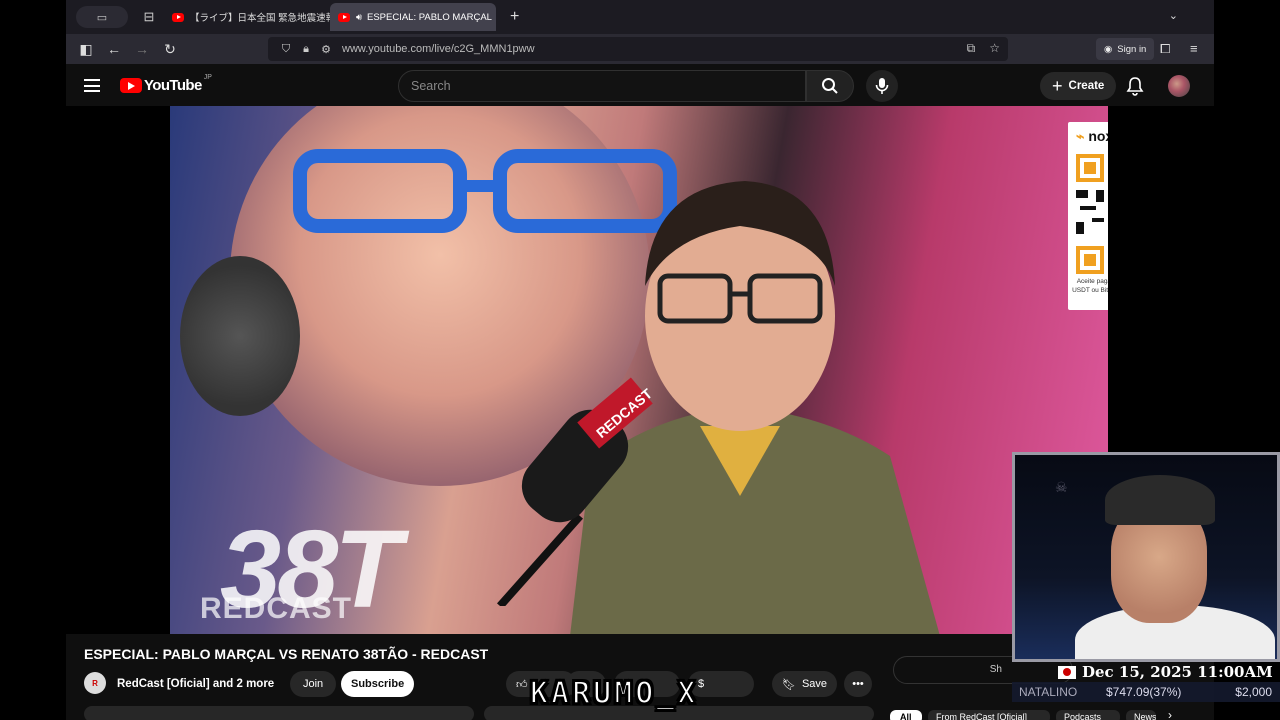 The image size is (1280, 720). Describe the element at coordinates (166, 84) in the screenshot. I see `youtube-logo: YouTube JP` at that location.